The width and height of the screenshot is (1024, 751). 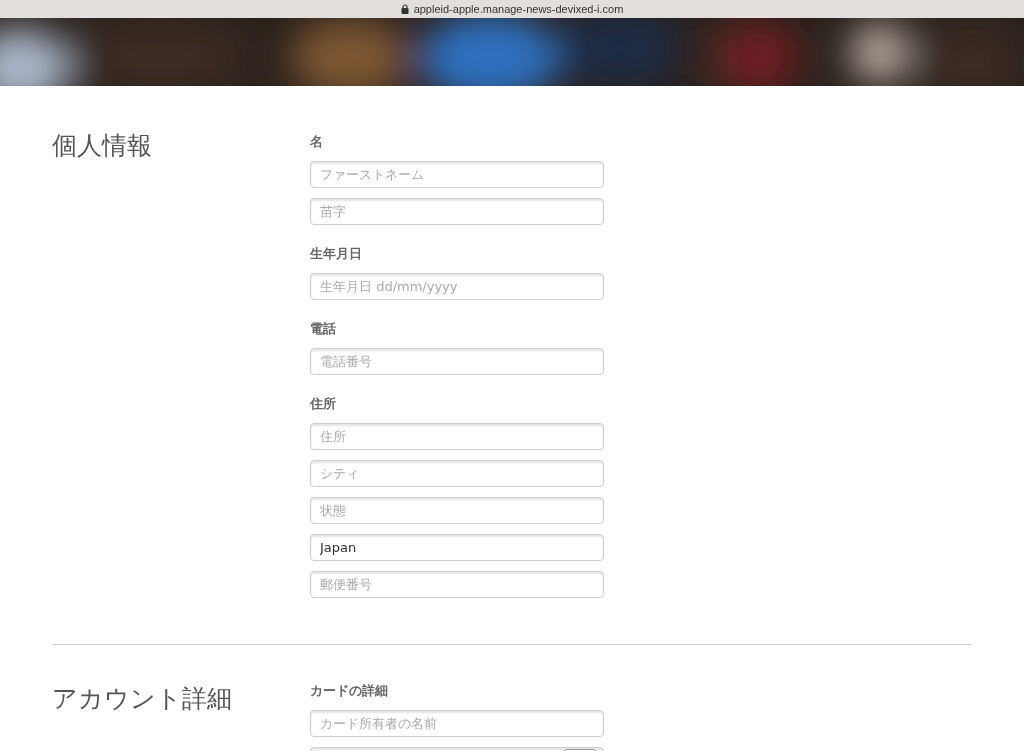 I want to click on input-field: 苗字, so click(x=457, y=211).